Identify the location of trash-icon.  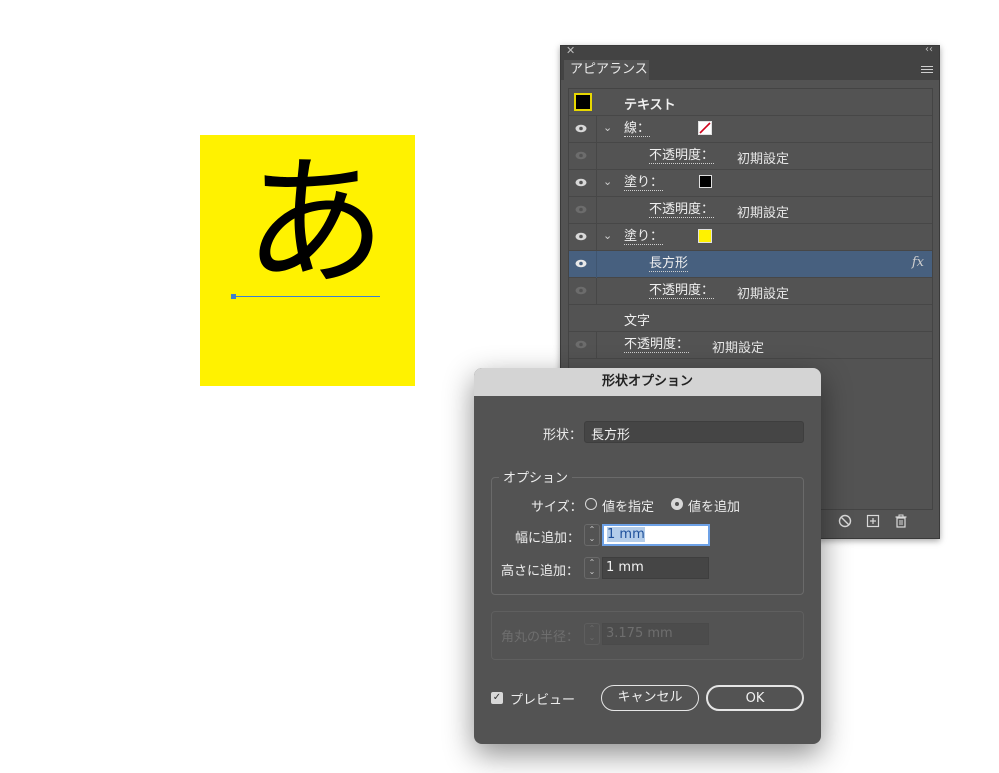
(901, 521).